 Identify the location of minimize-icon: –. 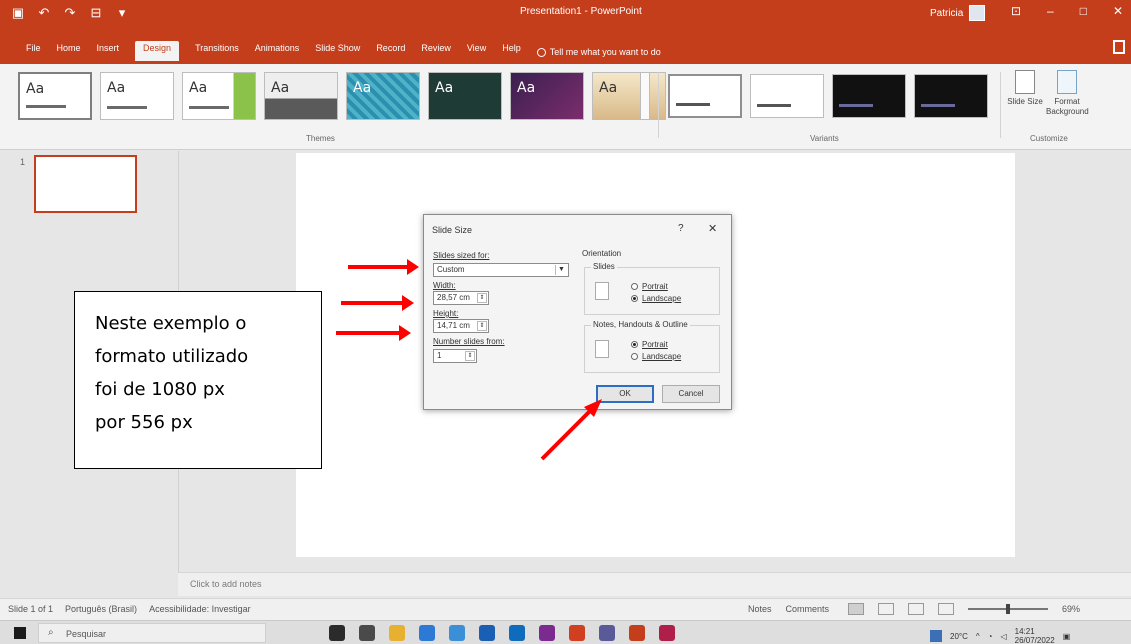
(1050, 11).